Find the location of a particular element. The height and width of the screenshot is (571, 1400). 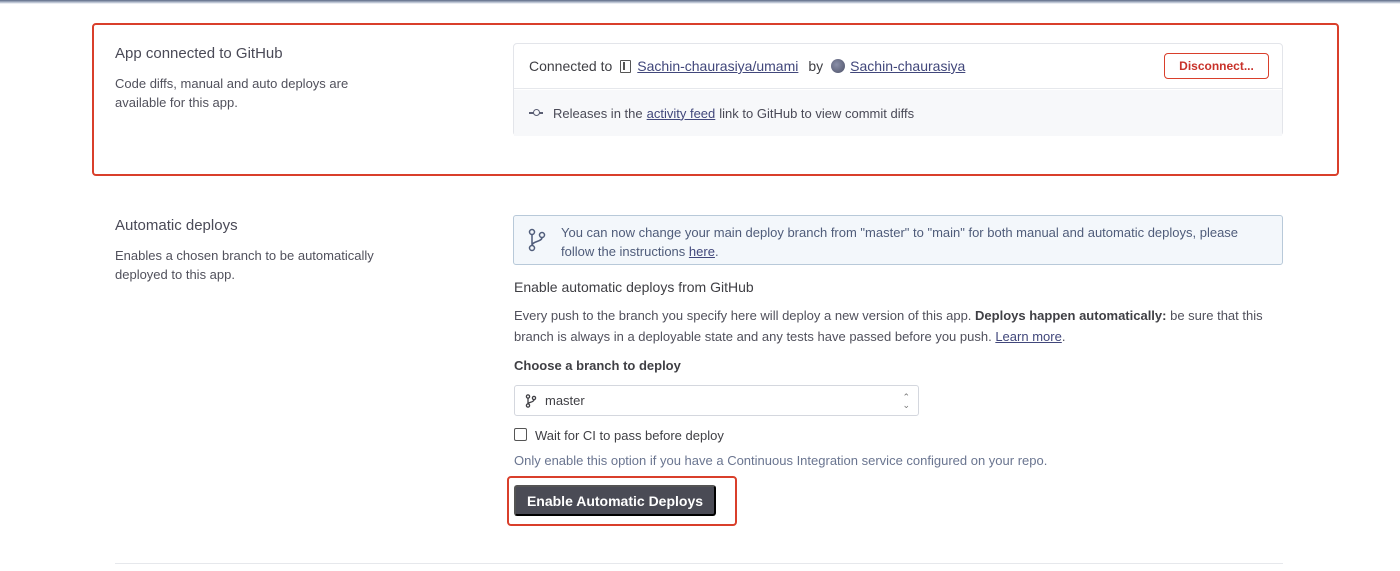

para-end: . is located at coordinates (1063, 336).